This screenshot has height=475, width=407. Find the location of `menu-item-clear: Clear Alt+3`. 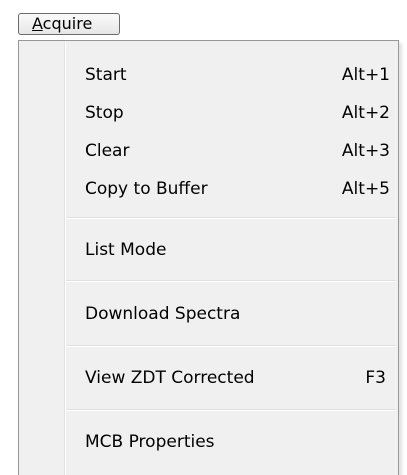

menu-item-clear: Clear Alt+3 is located at coordinates (208, 151).